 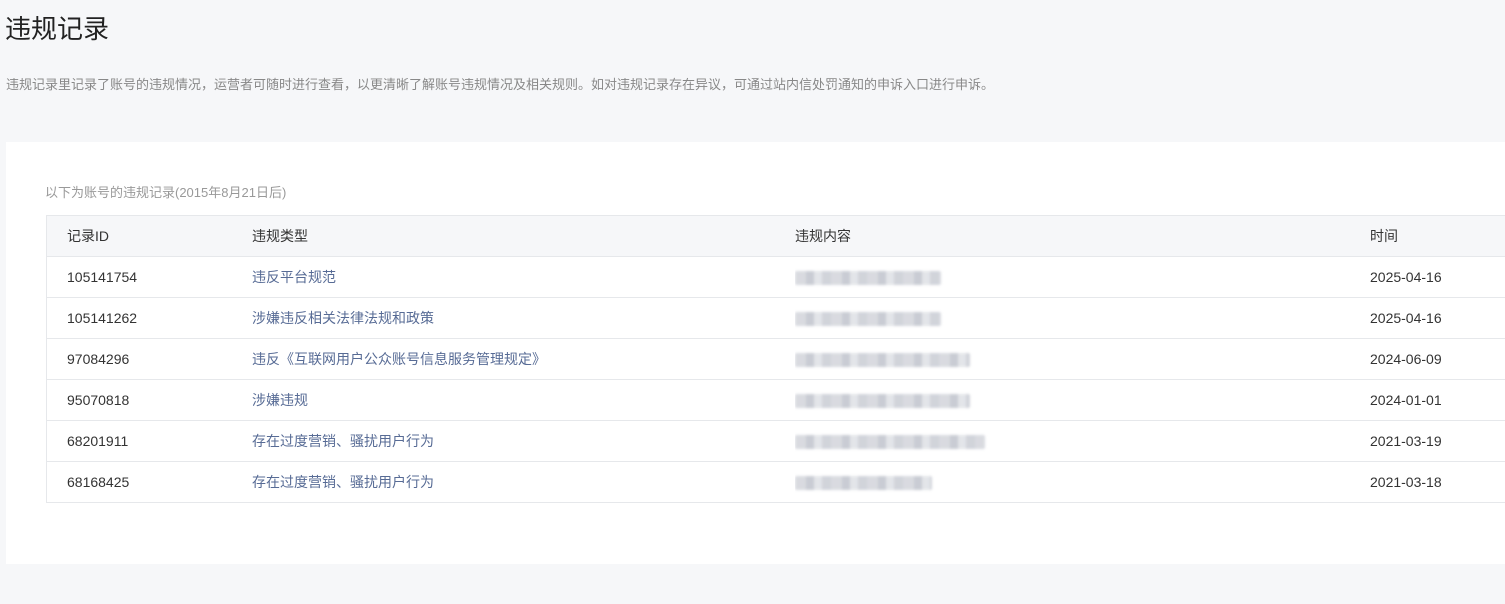 What do you see at coordinates (523, 317) in the screenshot?
I see `violation-type-link: 涉嫌违反相关法律法规和政策` at bounding box center [523, 317].